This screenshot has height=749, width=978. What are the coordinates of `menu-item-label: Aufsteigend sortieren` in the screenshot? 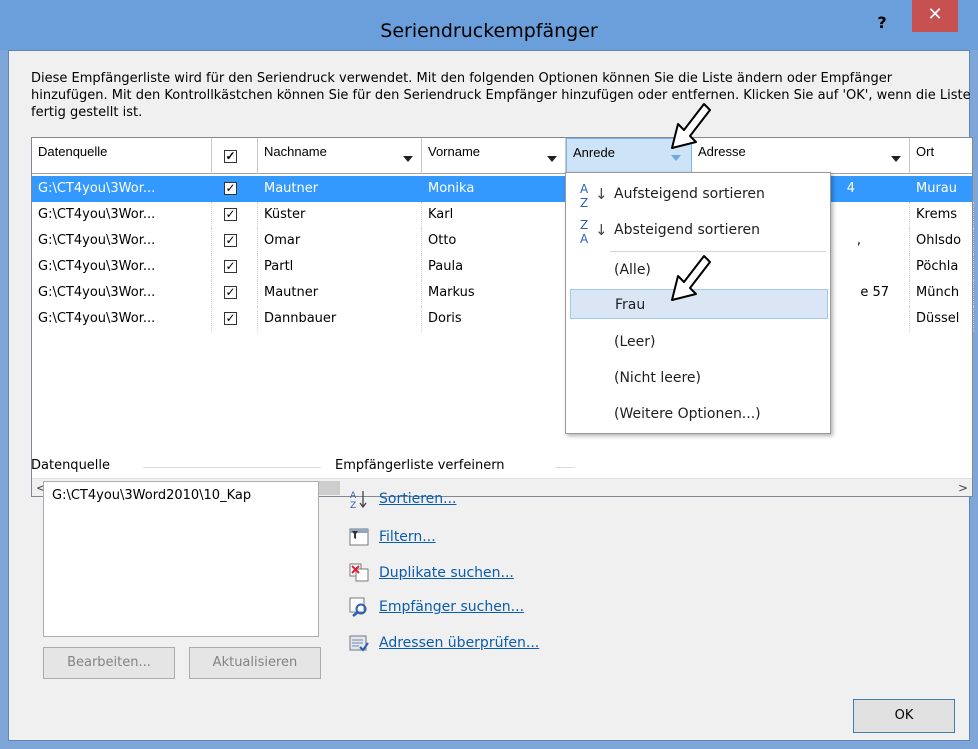 It's located at (689, 194).